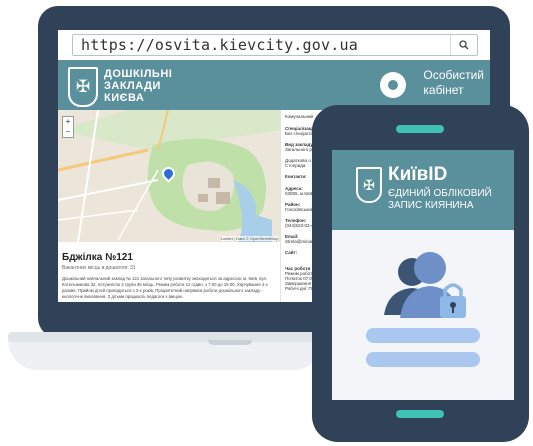 This screenshot has height=446, width=533. What do you see at coordinates (299, 209) in the screenshot?
I see `district-value: Голосіївський` at bounding box center [299, 209].